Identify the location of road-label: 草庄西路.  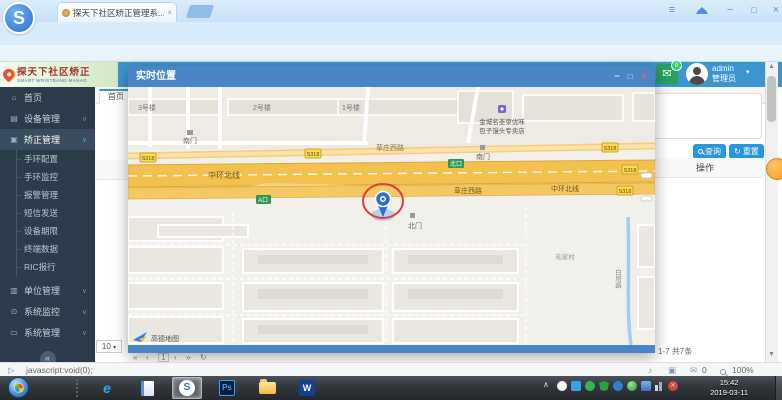
(468, 190).